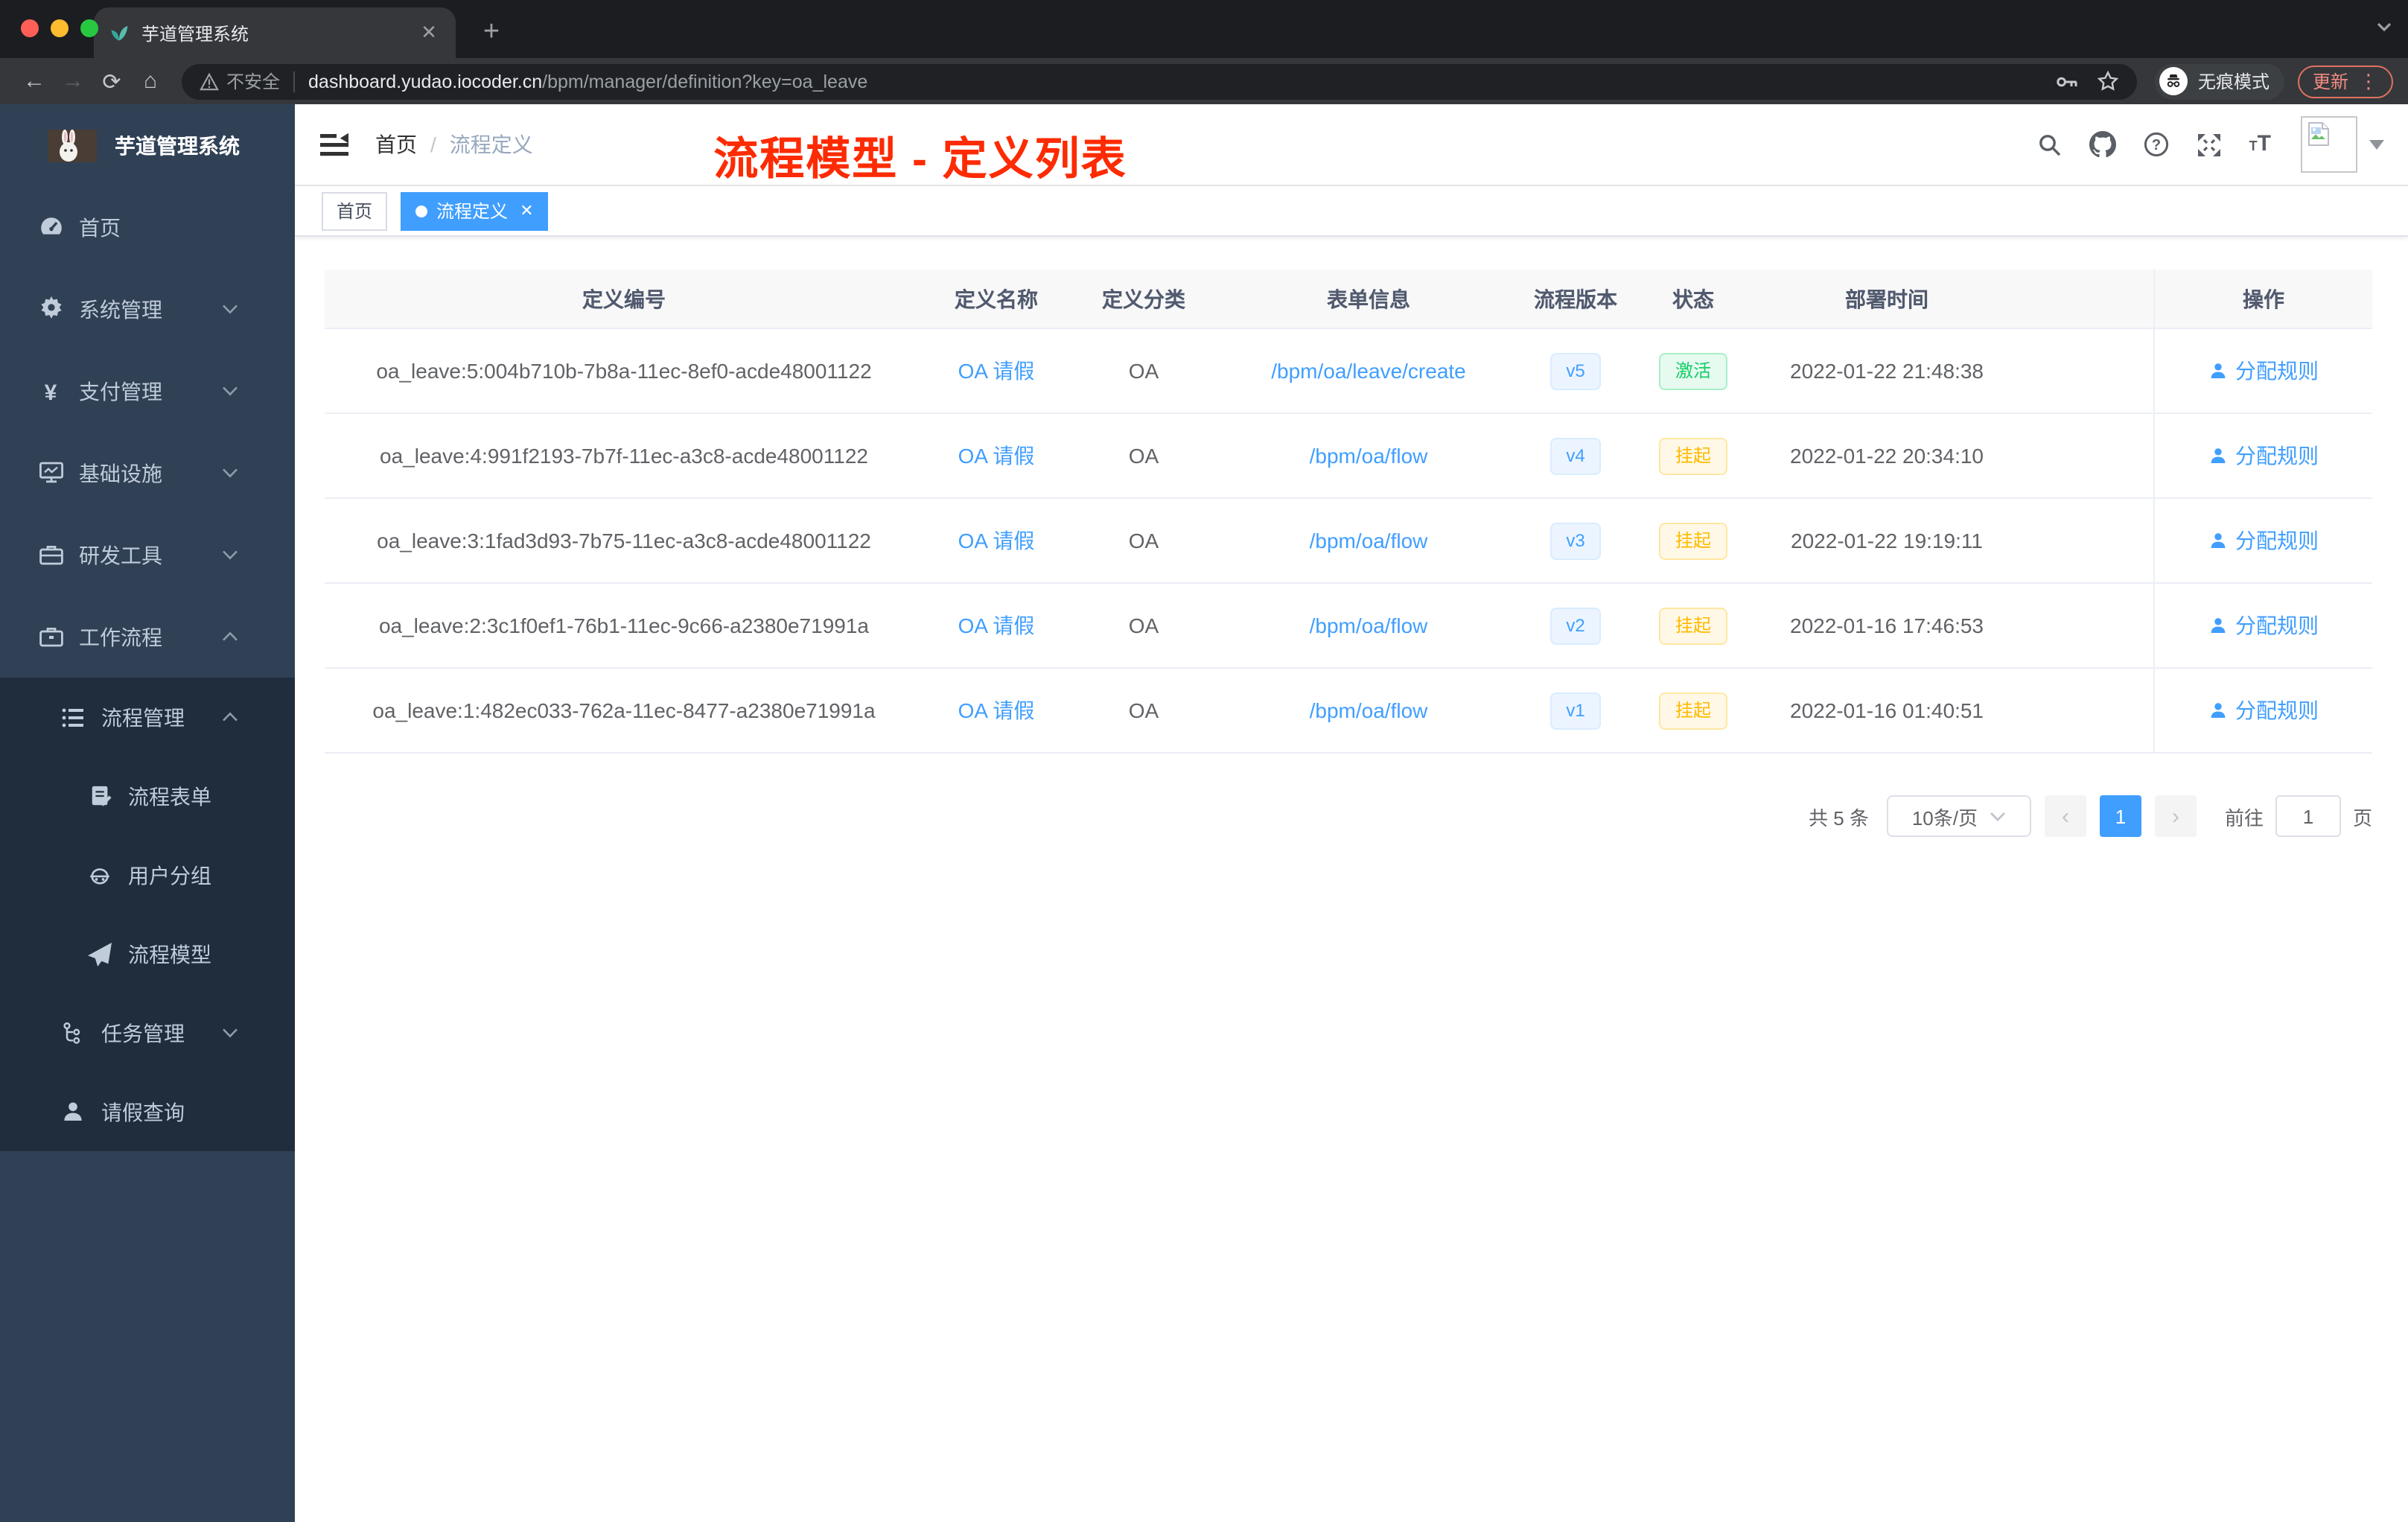 This screenshot has width=2408, height=1522. I want to click on github-icon, so click(2103, 144).